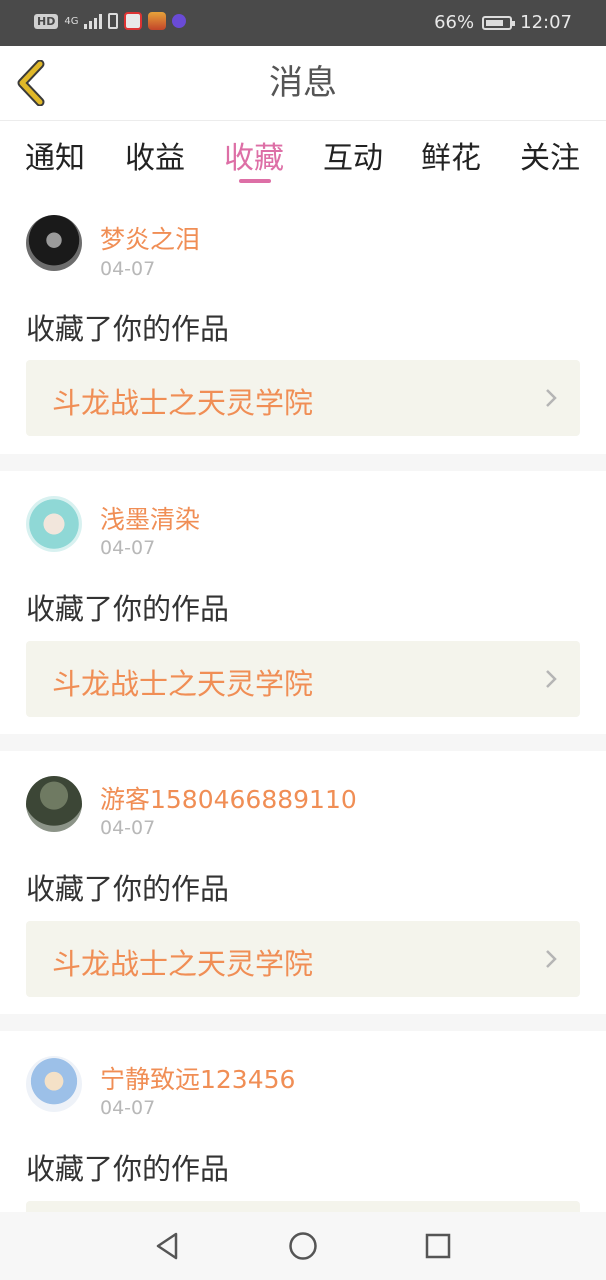 The height and width of the screenshot is (1280, 606). What do you see at coordinates (255, 181) in the screenshot?
I see `active-tab-indicator` at bounding box center [255, 181].